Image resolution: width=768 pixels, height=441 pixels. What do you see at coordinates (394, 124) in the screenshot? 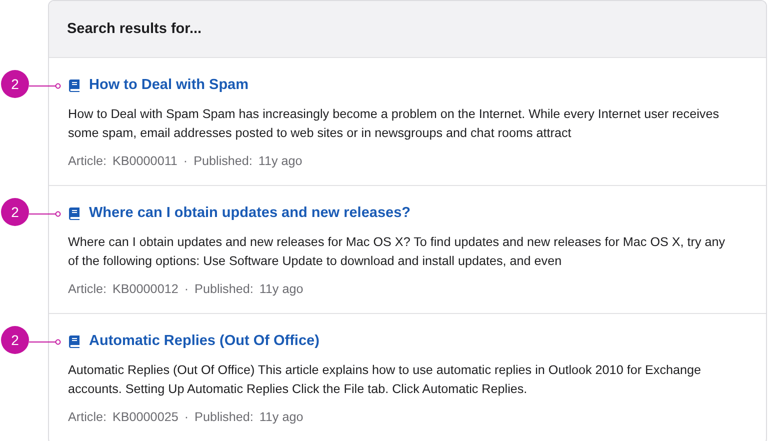
I see `article-snippet: How to Deal with Spam Spam has increasingly become a problem on the Internet. While every Internet user receives some spam, email addresses posted to web sites or in newsgroups and chat rooms attract` at bounding box center [394, 124].